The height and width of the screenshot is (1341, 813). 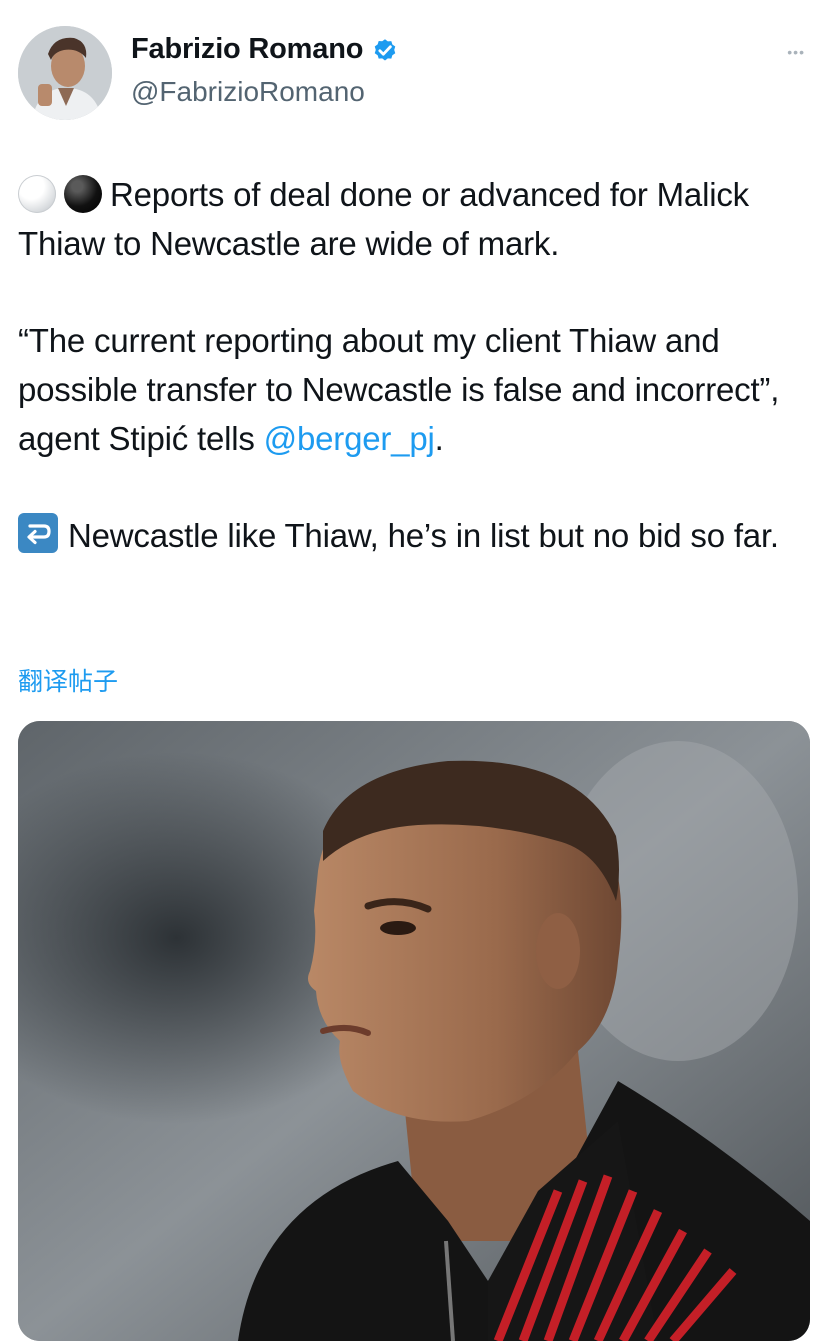 What do you see at coordinates (406, 65) in the screenshot?
I see `tweet-header: Fabrizio Romano @FabrizioRomano •••` at bounding box center [406, 65].